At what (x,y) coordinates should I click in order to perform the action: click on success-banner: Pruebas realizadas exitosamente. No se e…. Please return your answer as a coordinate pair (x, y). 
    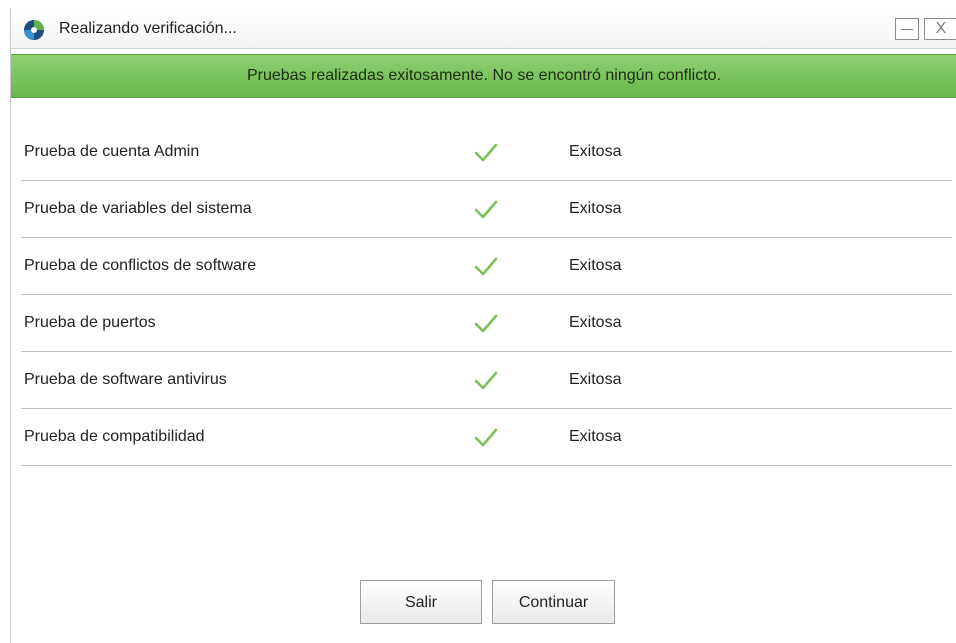
    Looking at the image, I should click on (483, 76).